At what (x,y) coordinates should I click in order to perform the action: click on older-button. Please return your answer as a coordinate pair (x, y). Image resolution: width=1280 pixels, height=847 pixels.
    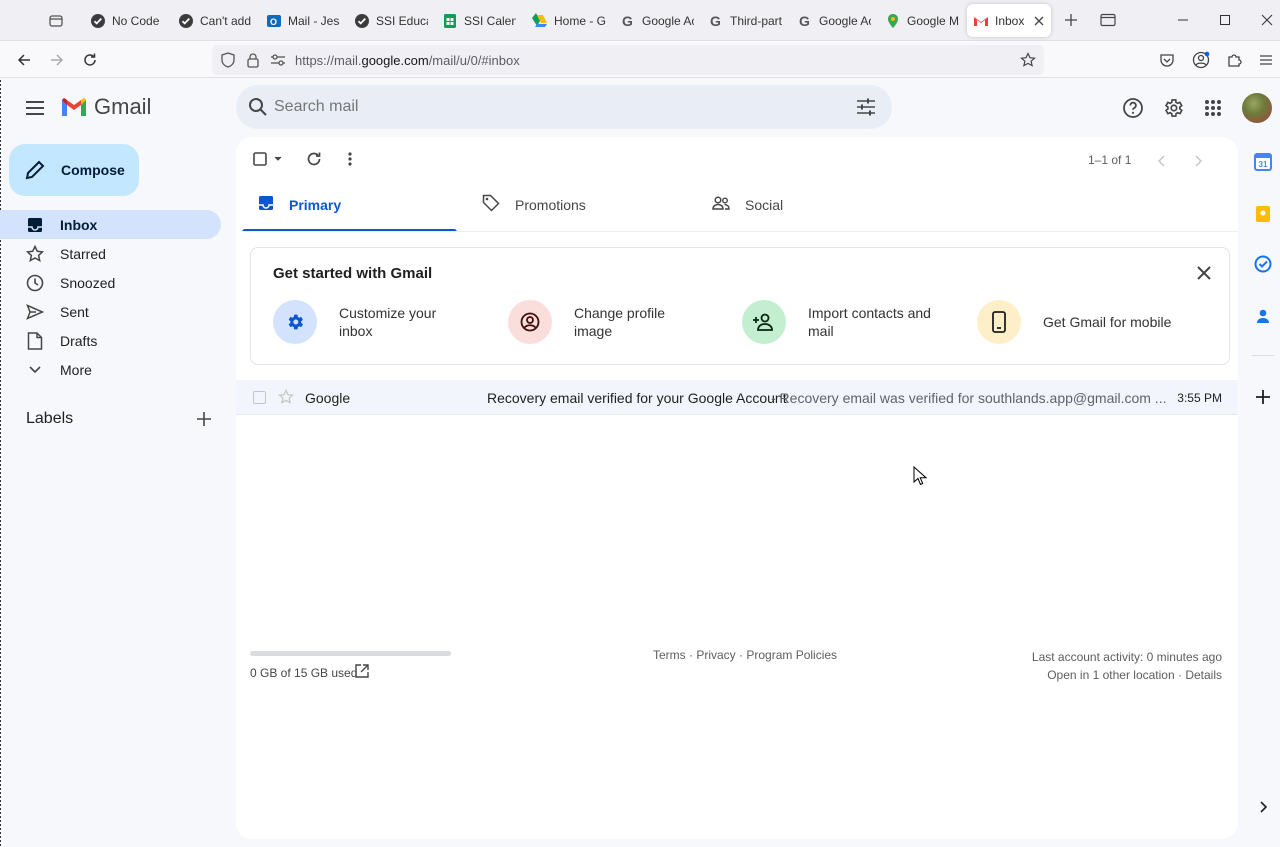
    Looking at the image, I should click on (1198, 161).